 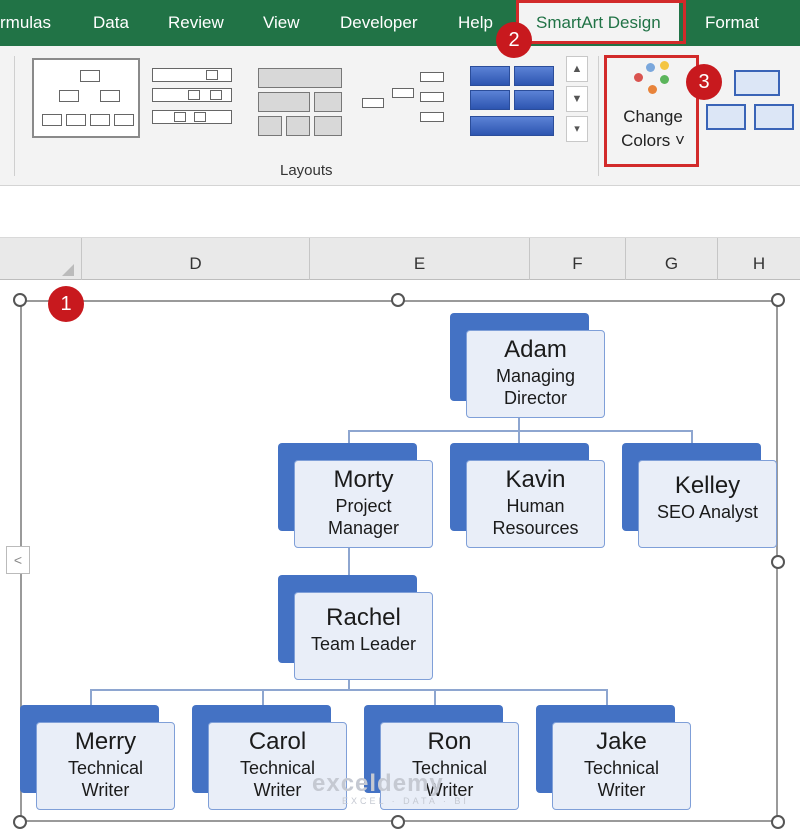 I want to click on column-header-h: H, so click(x=759, y=259).